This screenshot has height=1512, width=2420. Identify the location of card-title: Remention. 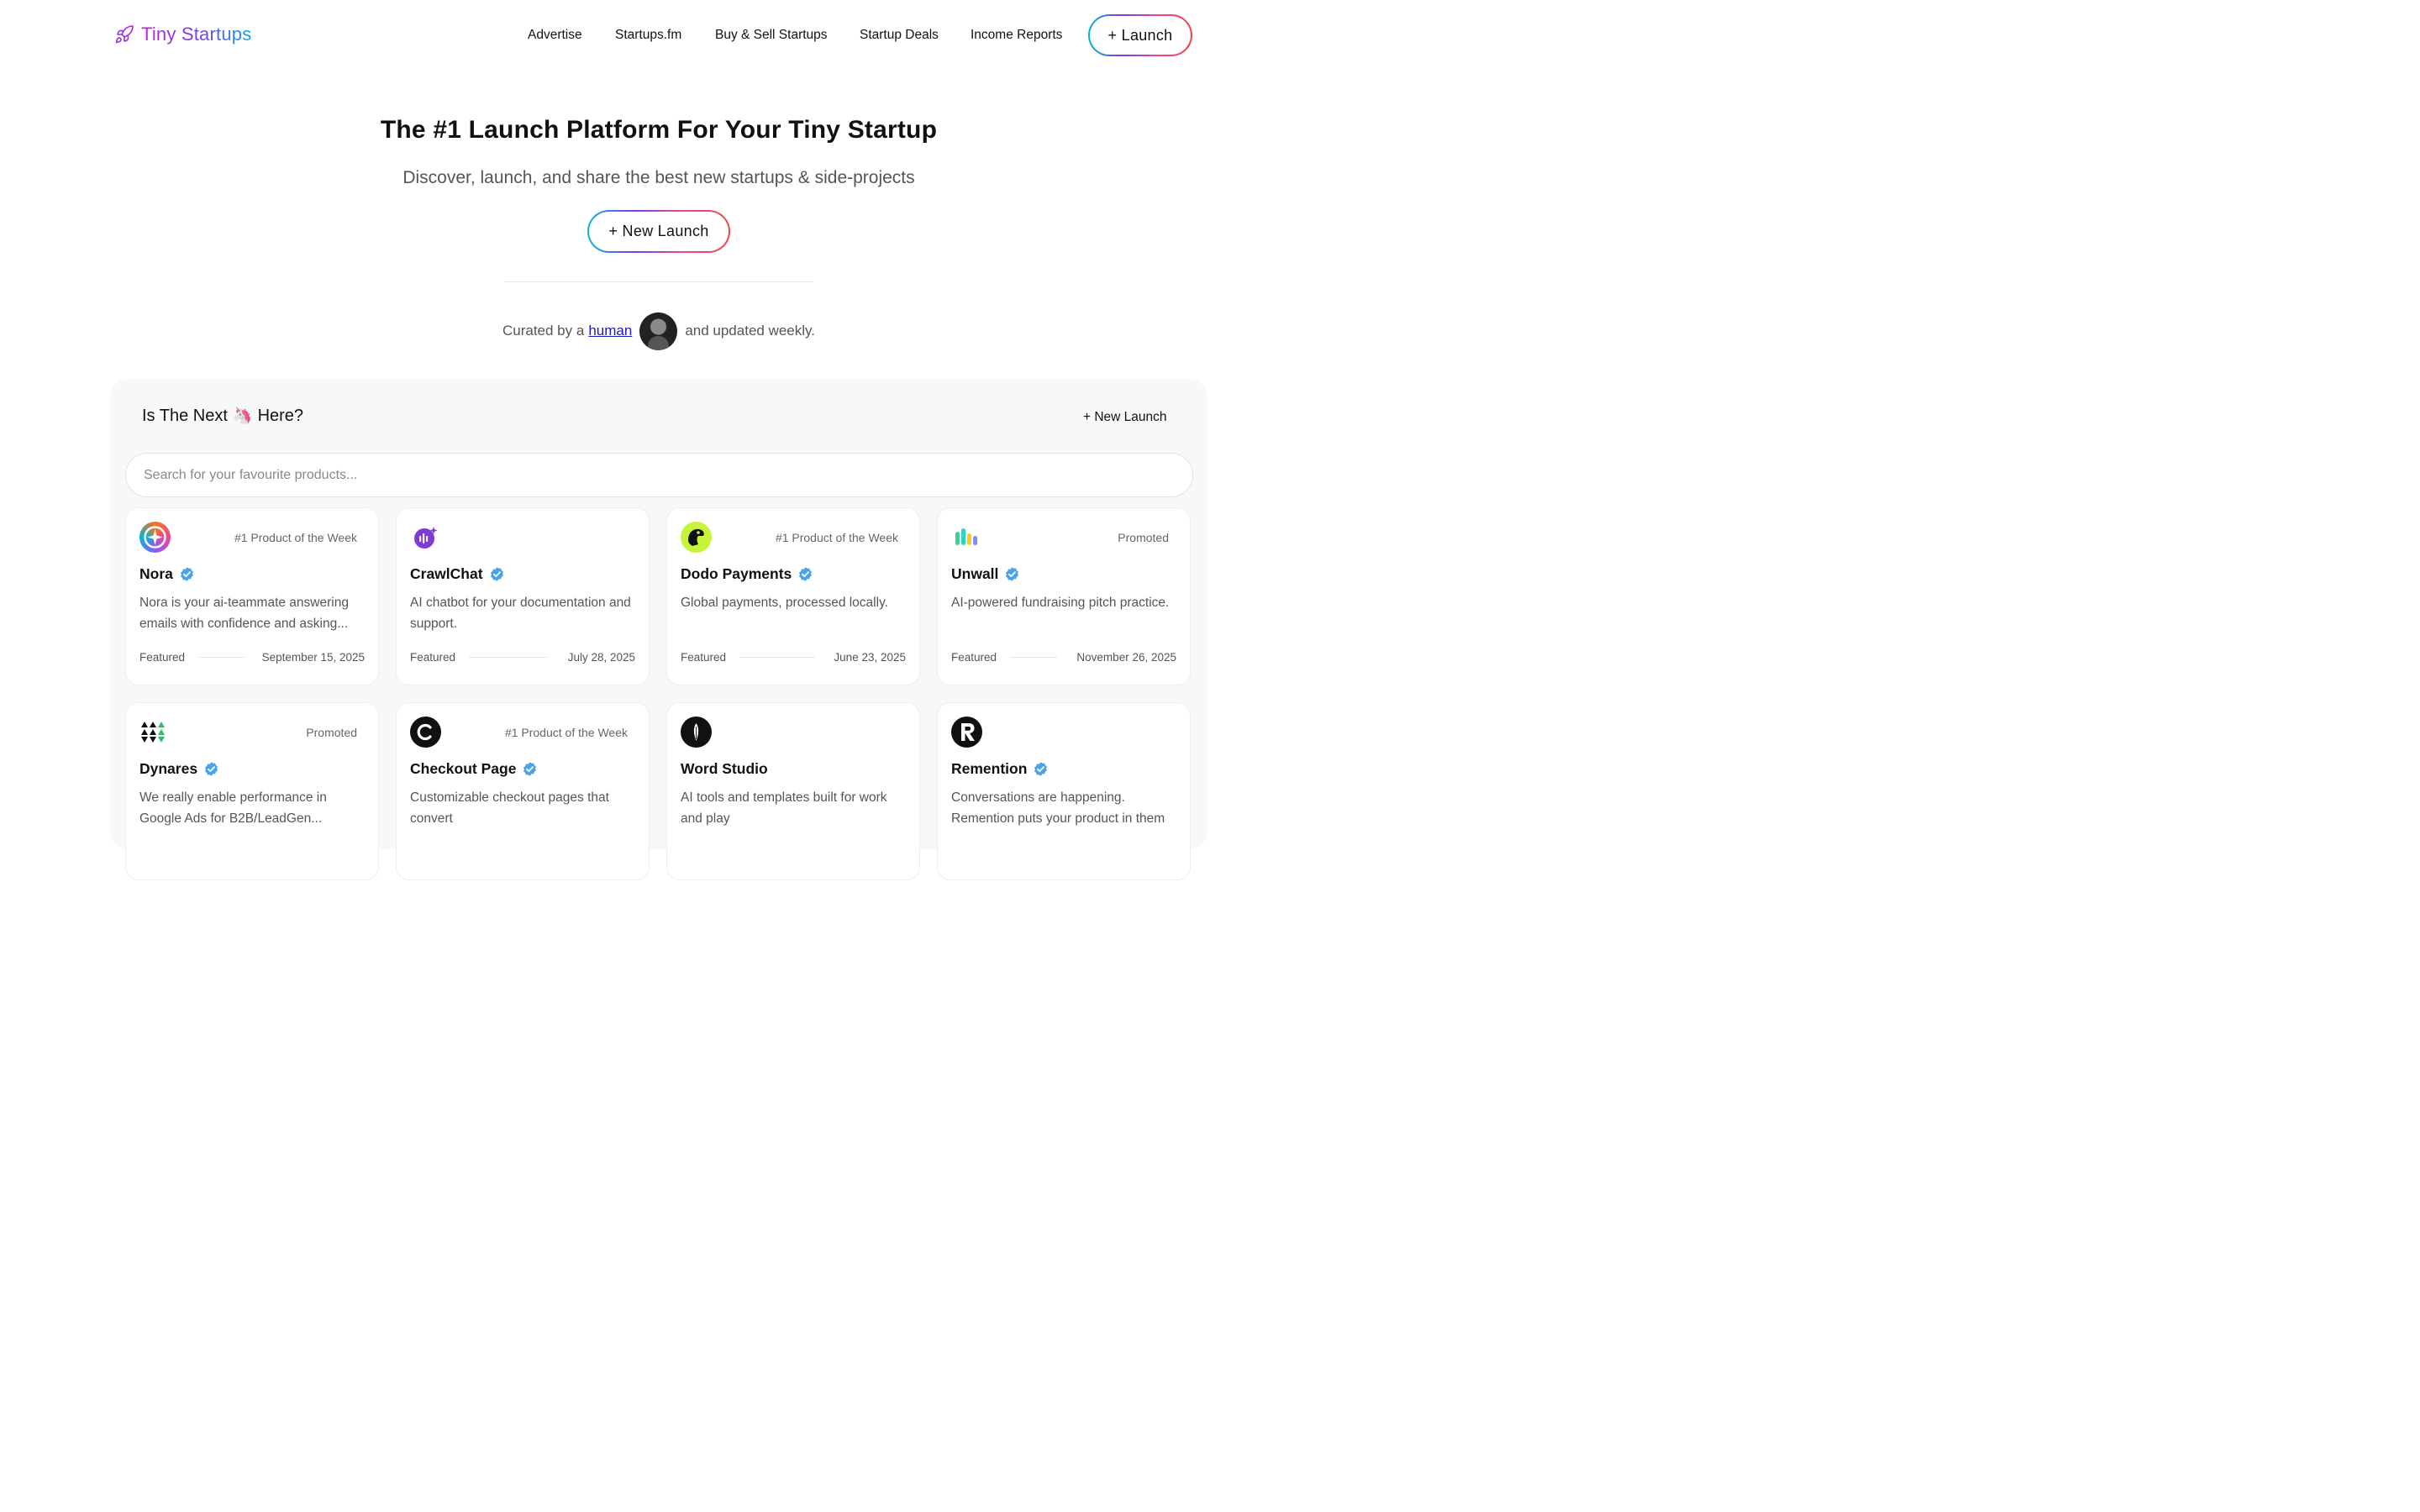
(1000, 769).